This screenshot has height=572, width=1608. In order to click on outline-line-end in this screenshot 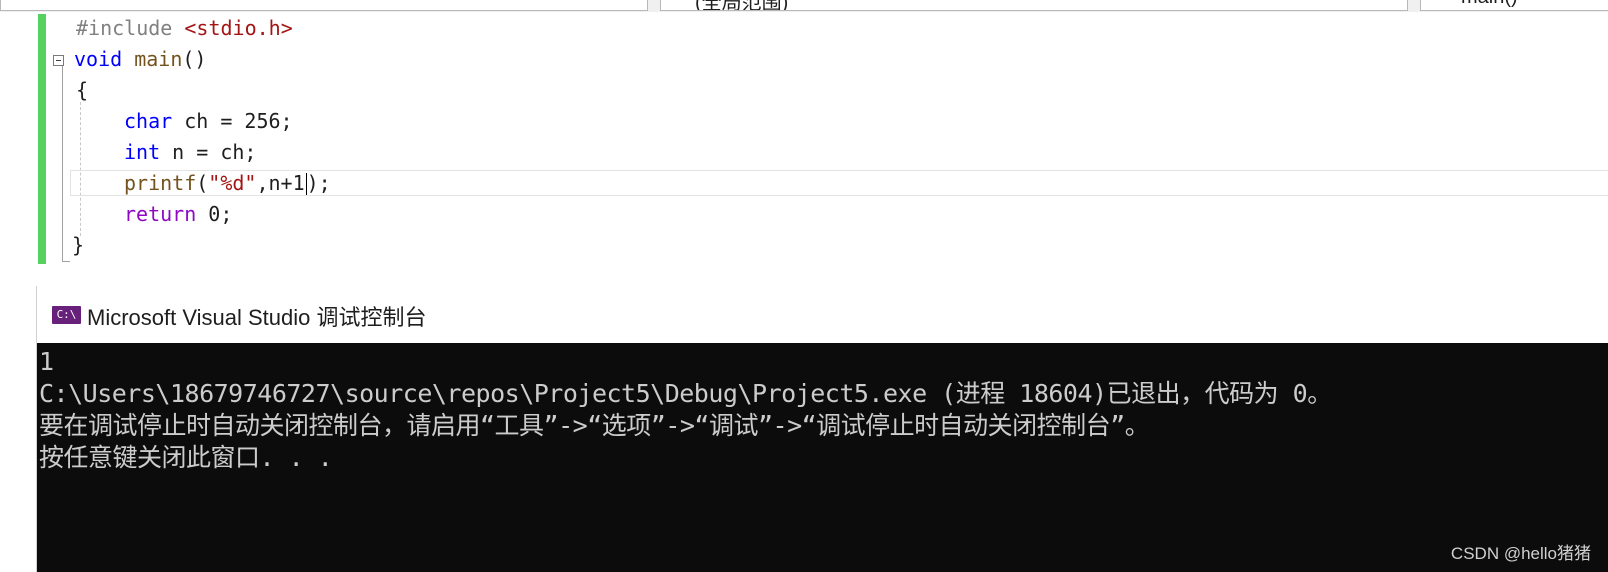, I will do `click(66, 261)`.